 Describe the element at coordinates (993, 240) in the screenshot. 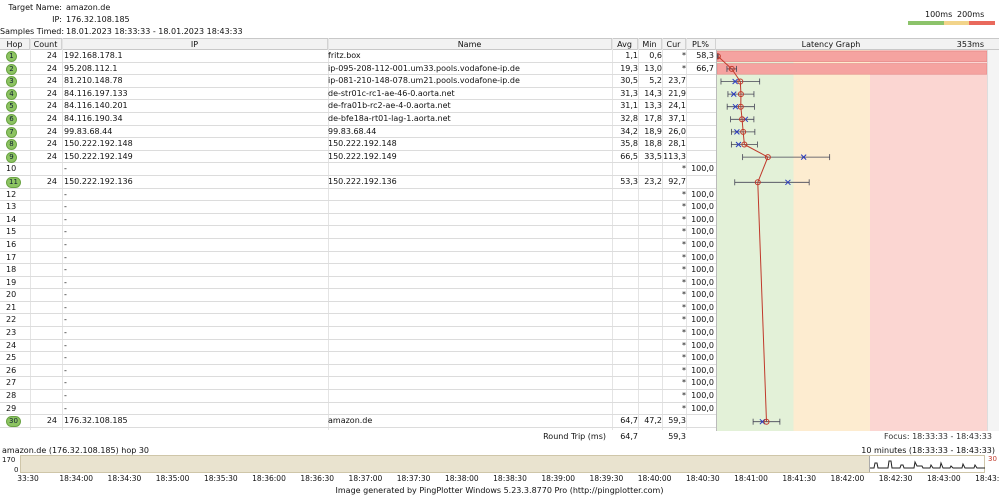

I see `graph-scrollbar` at that location.